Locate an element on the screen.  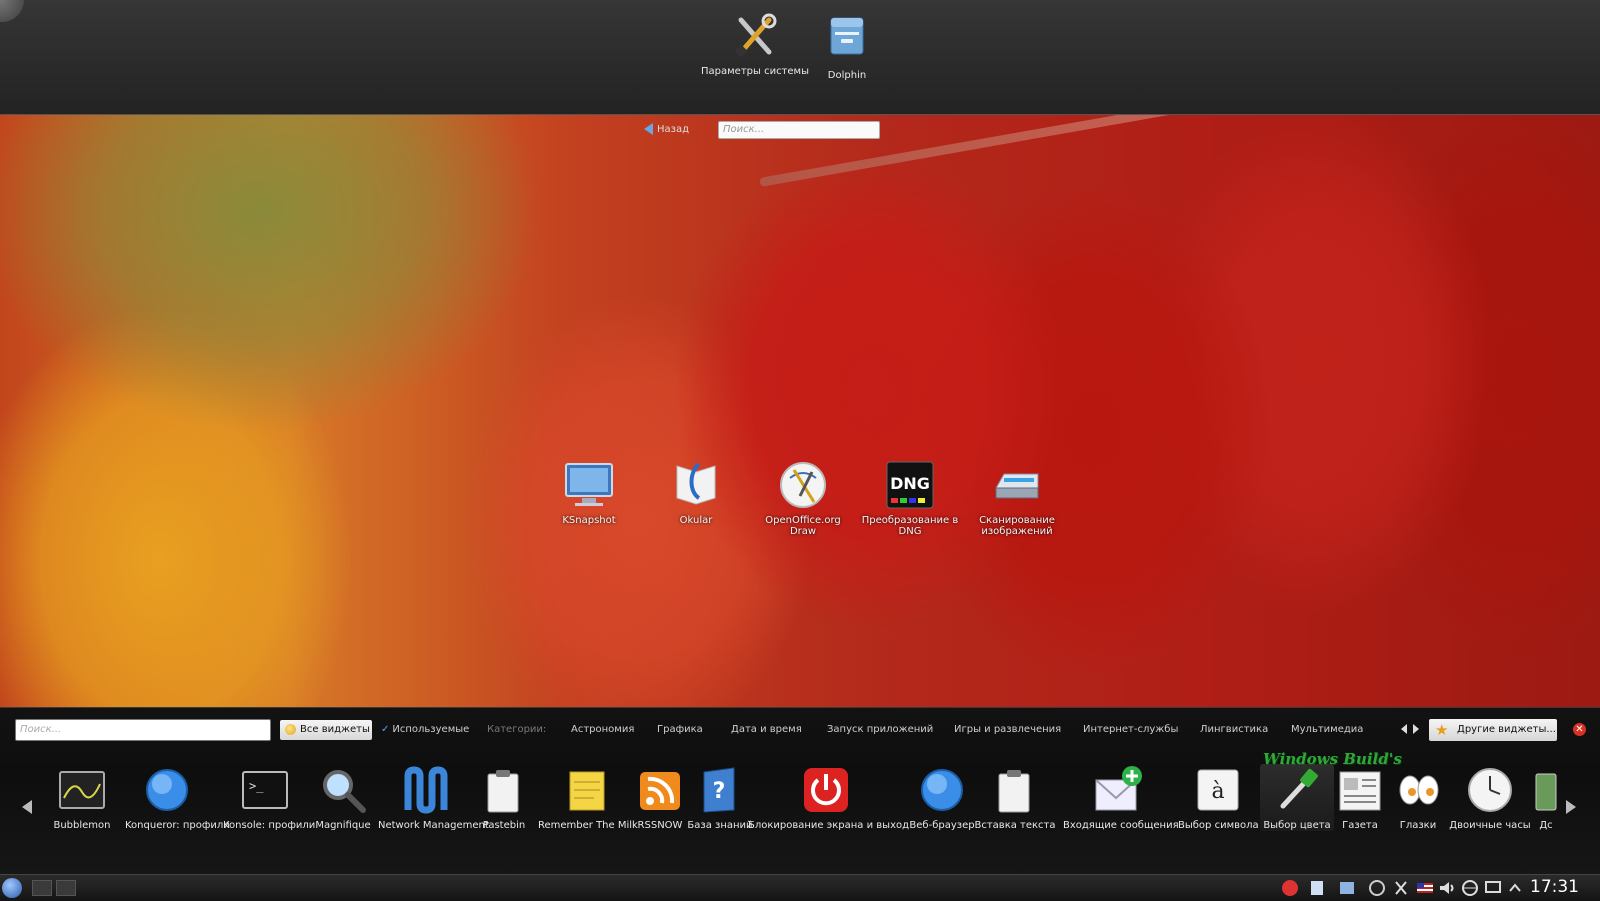
widget-label: Двоичные часы is located at coordinates (1490, 825).